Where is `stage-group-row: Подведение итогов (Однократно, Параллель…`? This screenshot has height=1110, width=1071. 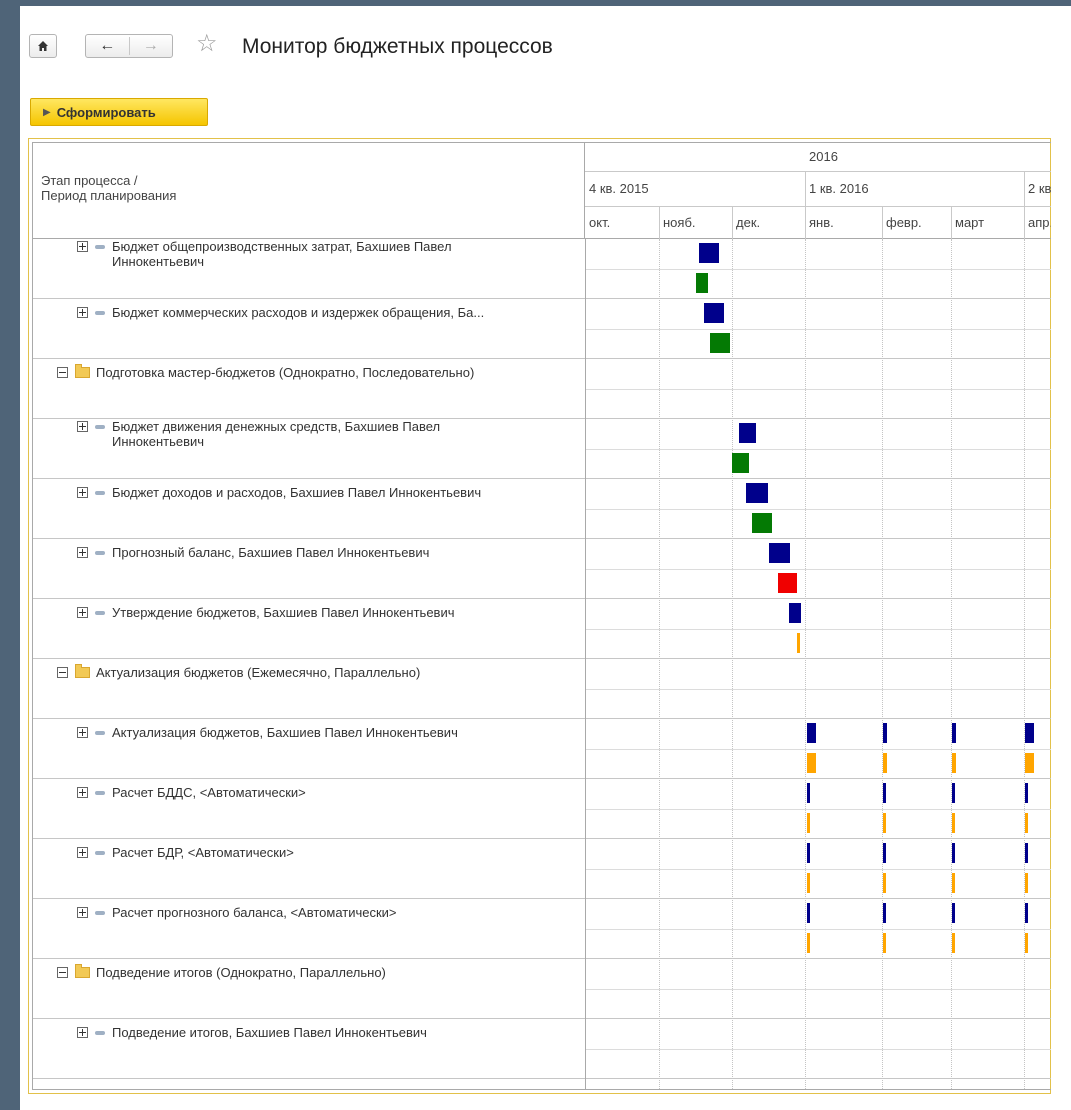 stage-group-row: Подведение итогов (Однократно, Параллель… is located at coordinates (221, 972).